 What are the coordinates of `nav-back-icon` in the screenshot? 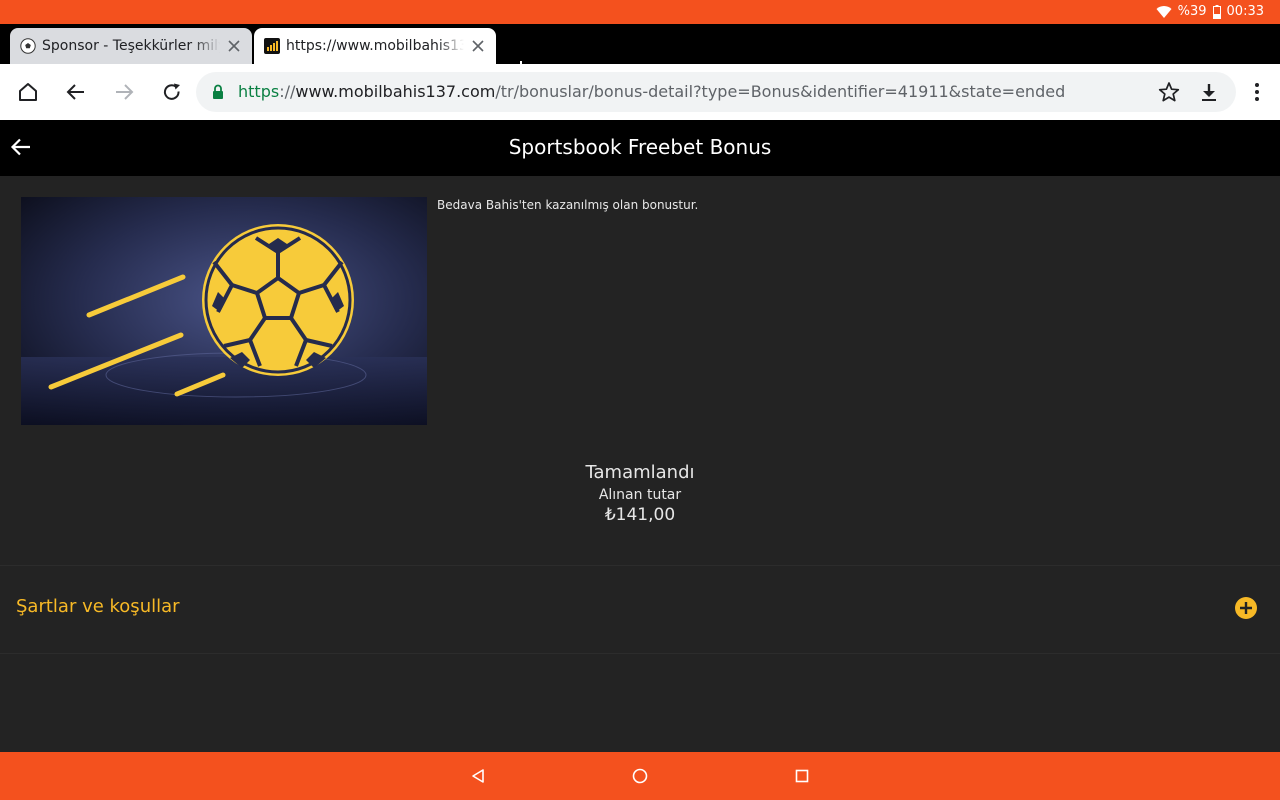 It's located at (478, 776).